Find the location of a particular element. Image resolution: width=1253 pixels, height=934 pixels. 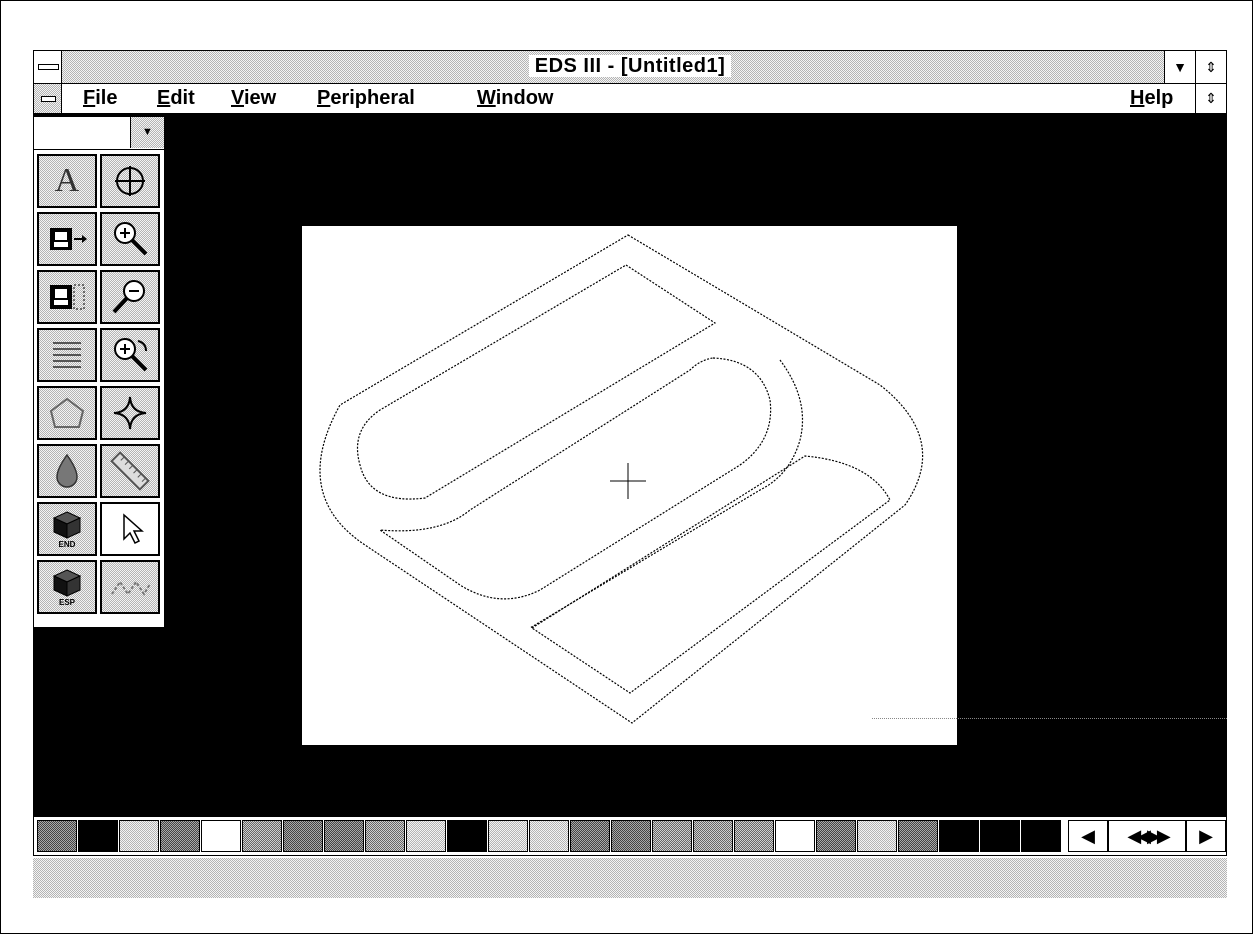

guide-line is located at coordinates (1049, 718).